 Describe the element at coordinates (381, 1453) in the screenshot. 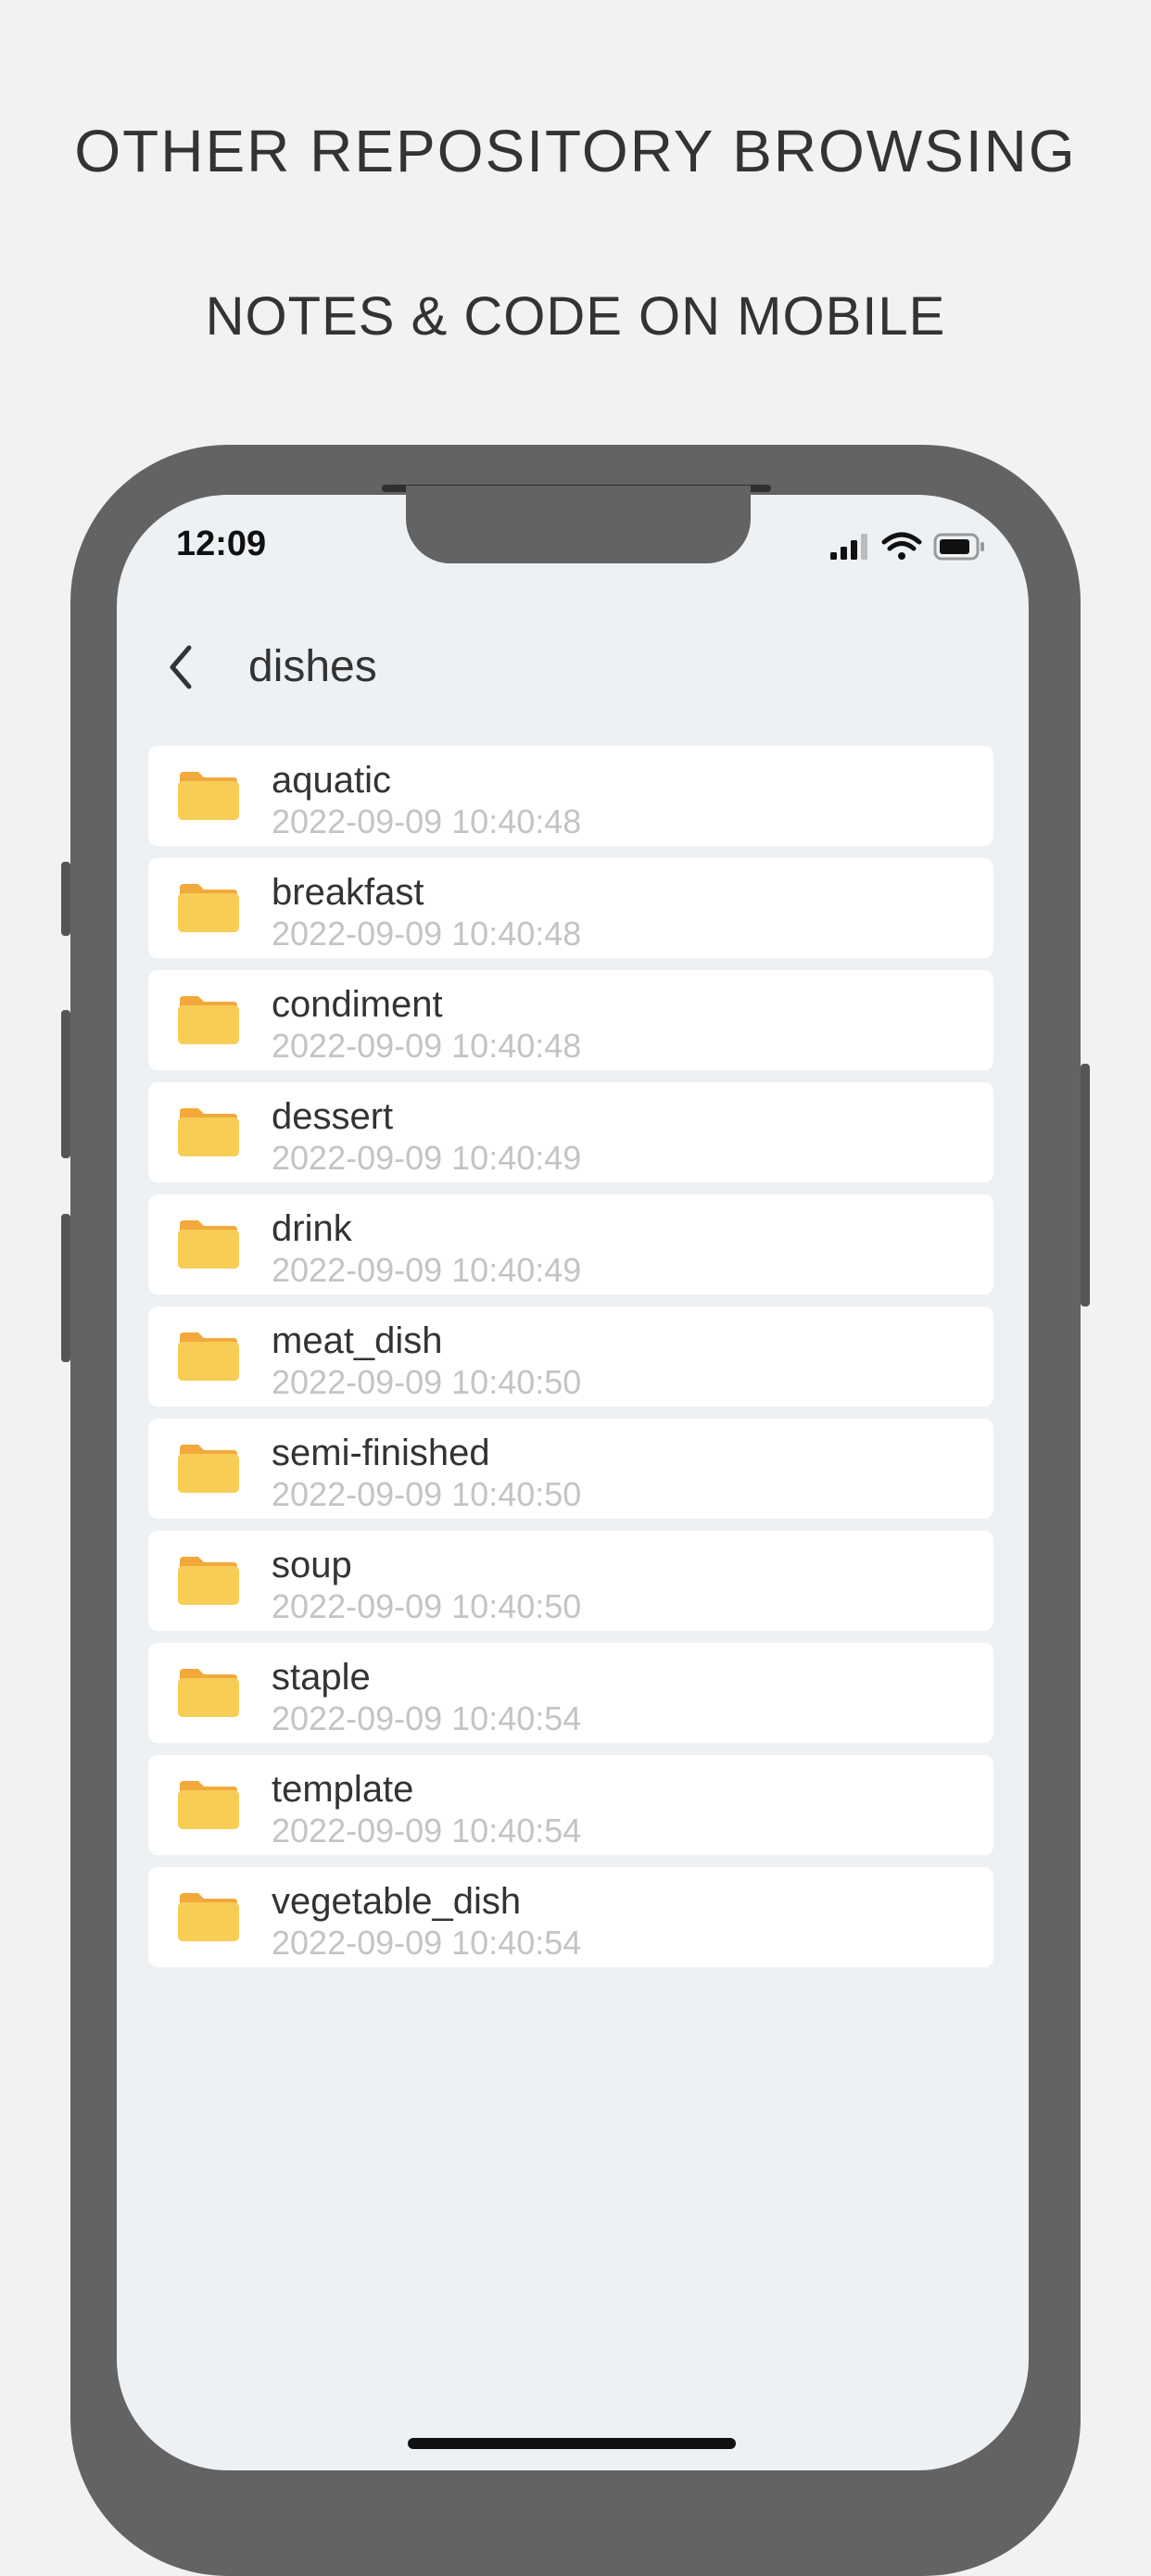

I see `folder-name: semi-finished` at that location.